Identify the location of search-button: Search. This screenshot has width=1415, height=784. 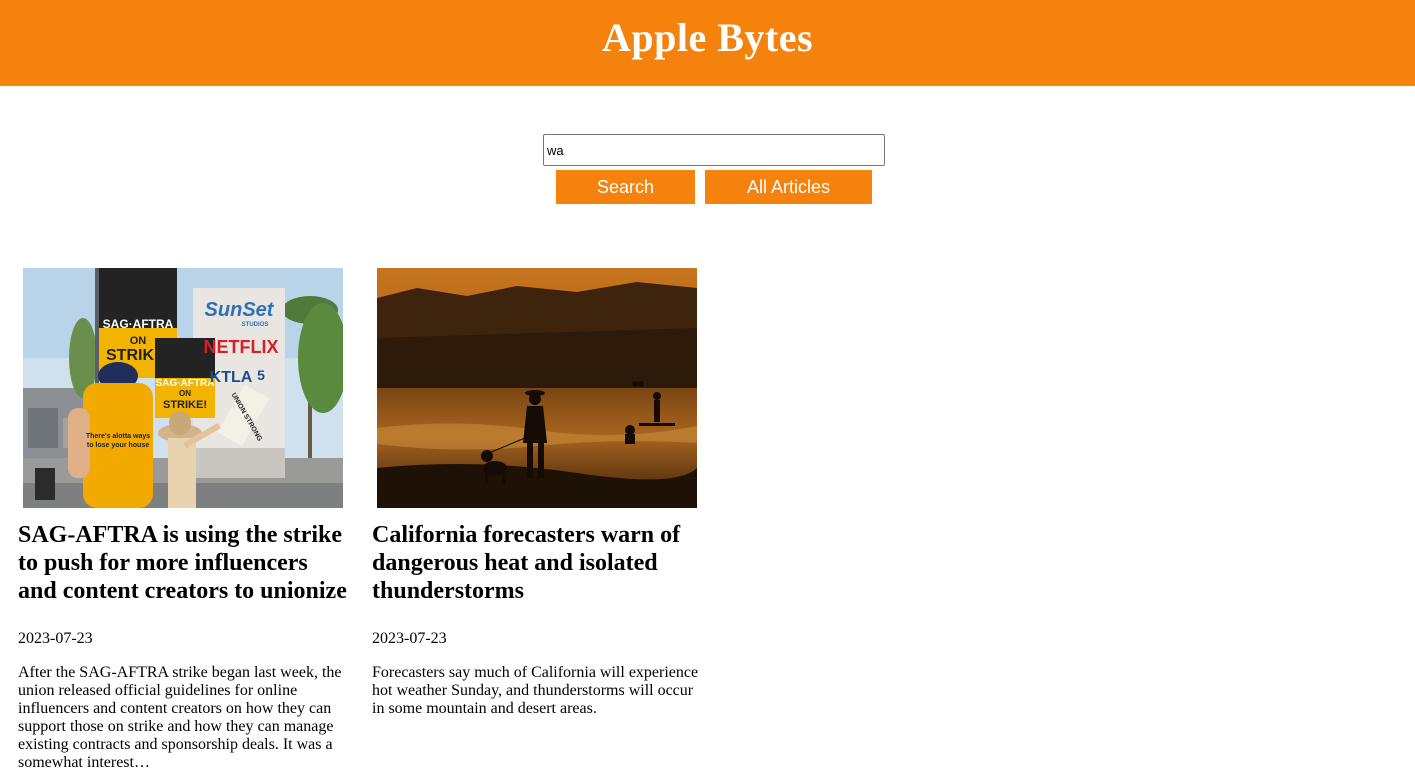
(625, 187).